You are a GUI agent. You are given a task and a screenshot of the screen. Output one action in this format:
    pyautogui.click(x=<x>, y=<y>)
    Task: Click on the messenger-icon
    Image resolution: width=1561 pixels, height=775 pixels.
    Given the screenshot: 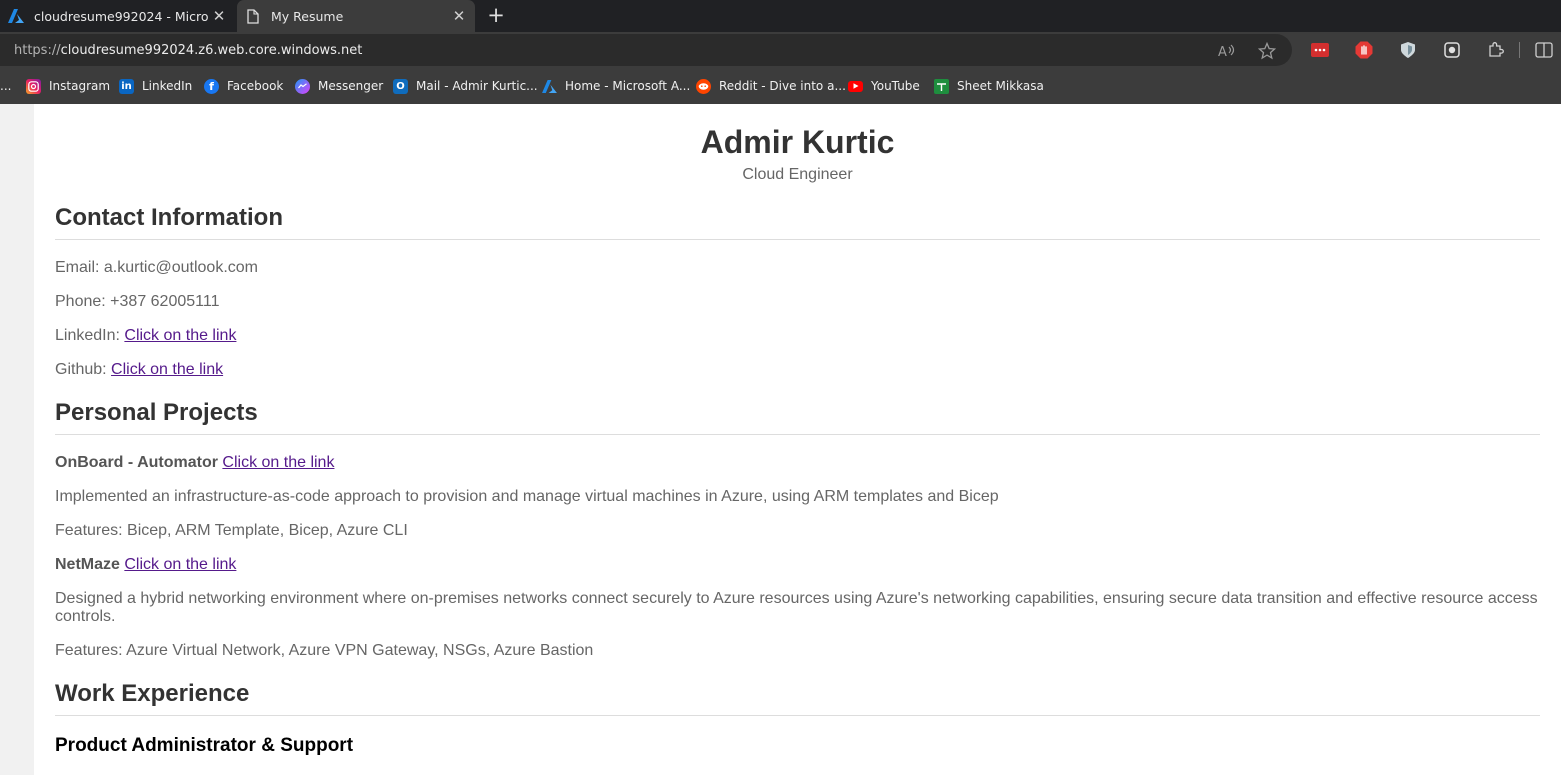 What is the action you would take?
    pyautogui.click(x=302, y=86)
    